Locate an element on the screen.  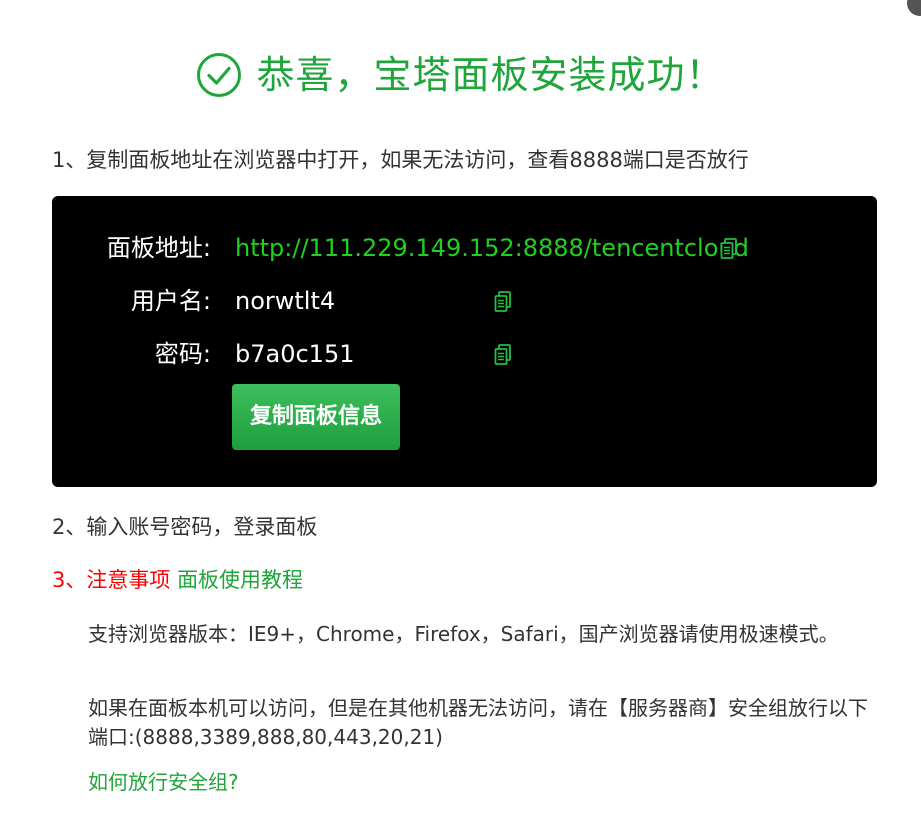
step-3-line: 3、注意事项 面板使用教程 is located at coordinates (177, 580).